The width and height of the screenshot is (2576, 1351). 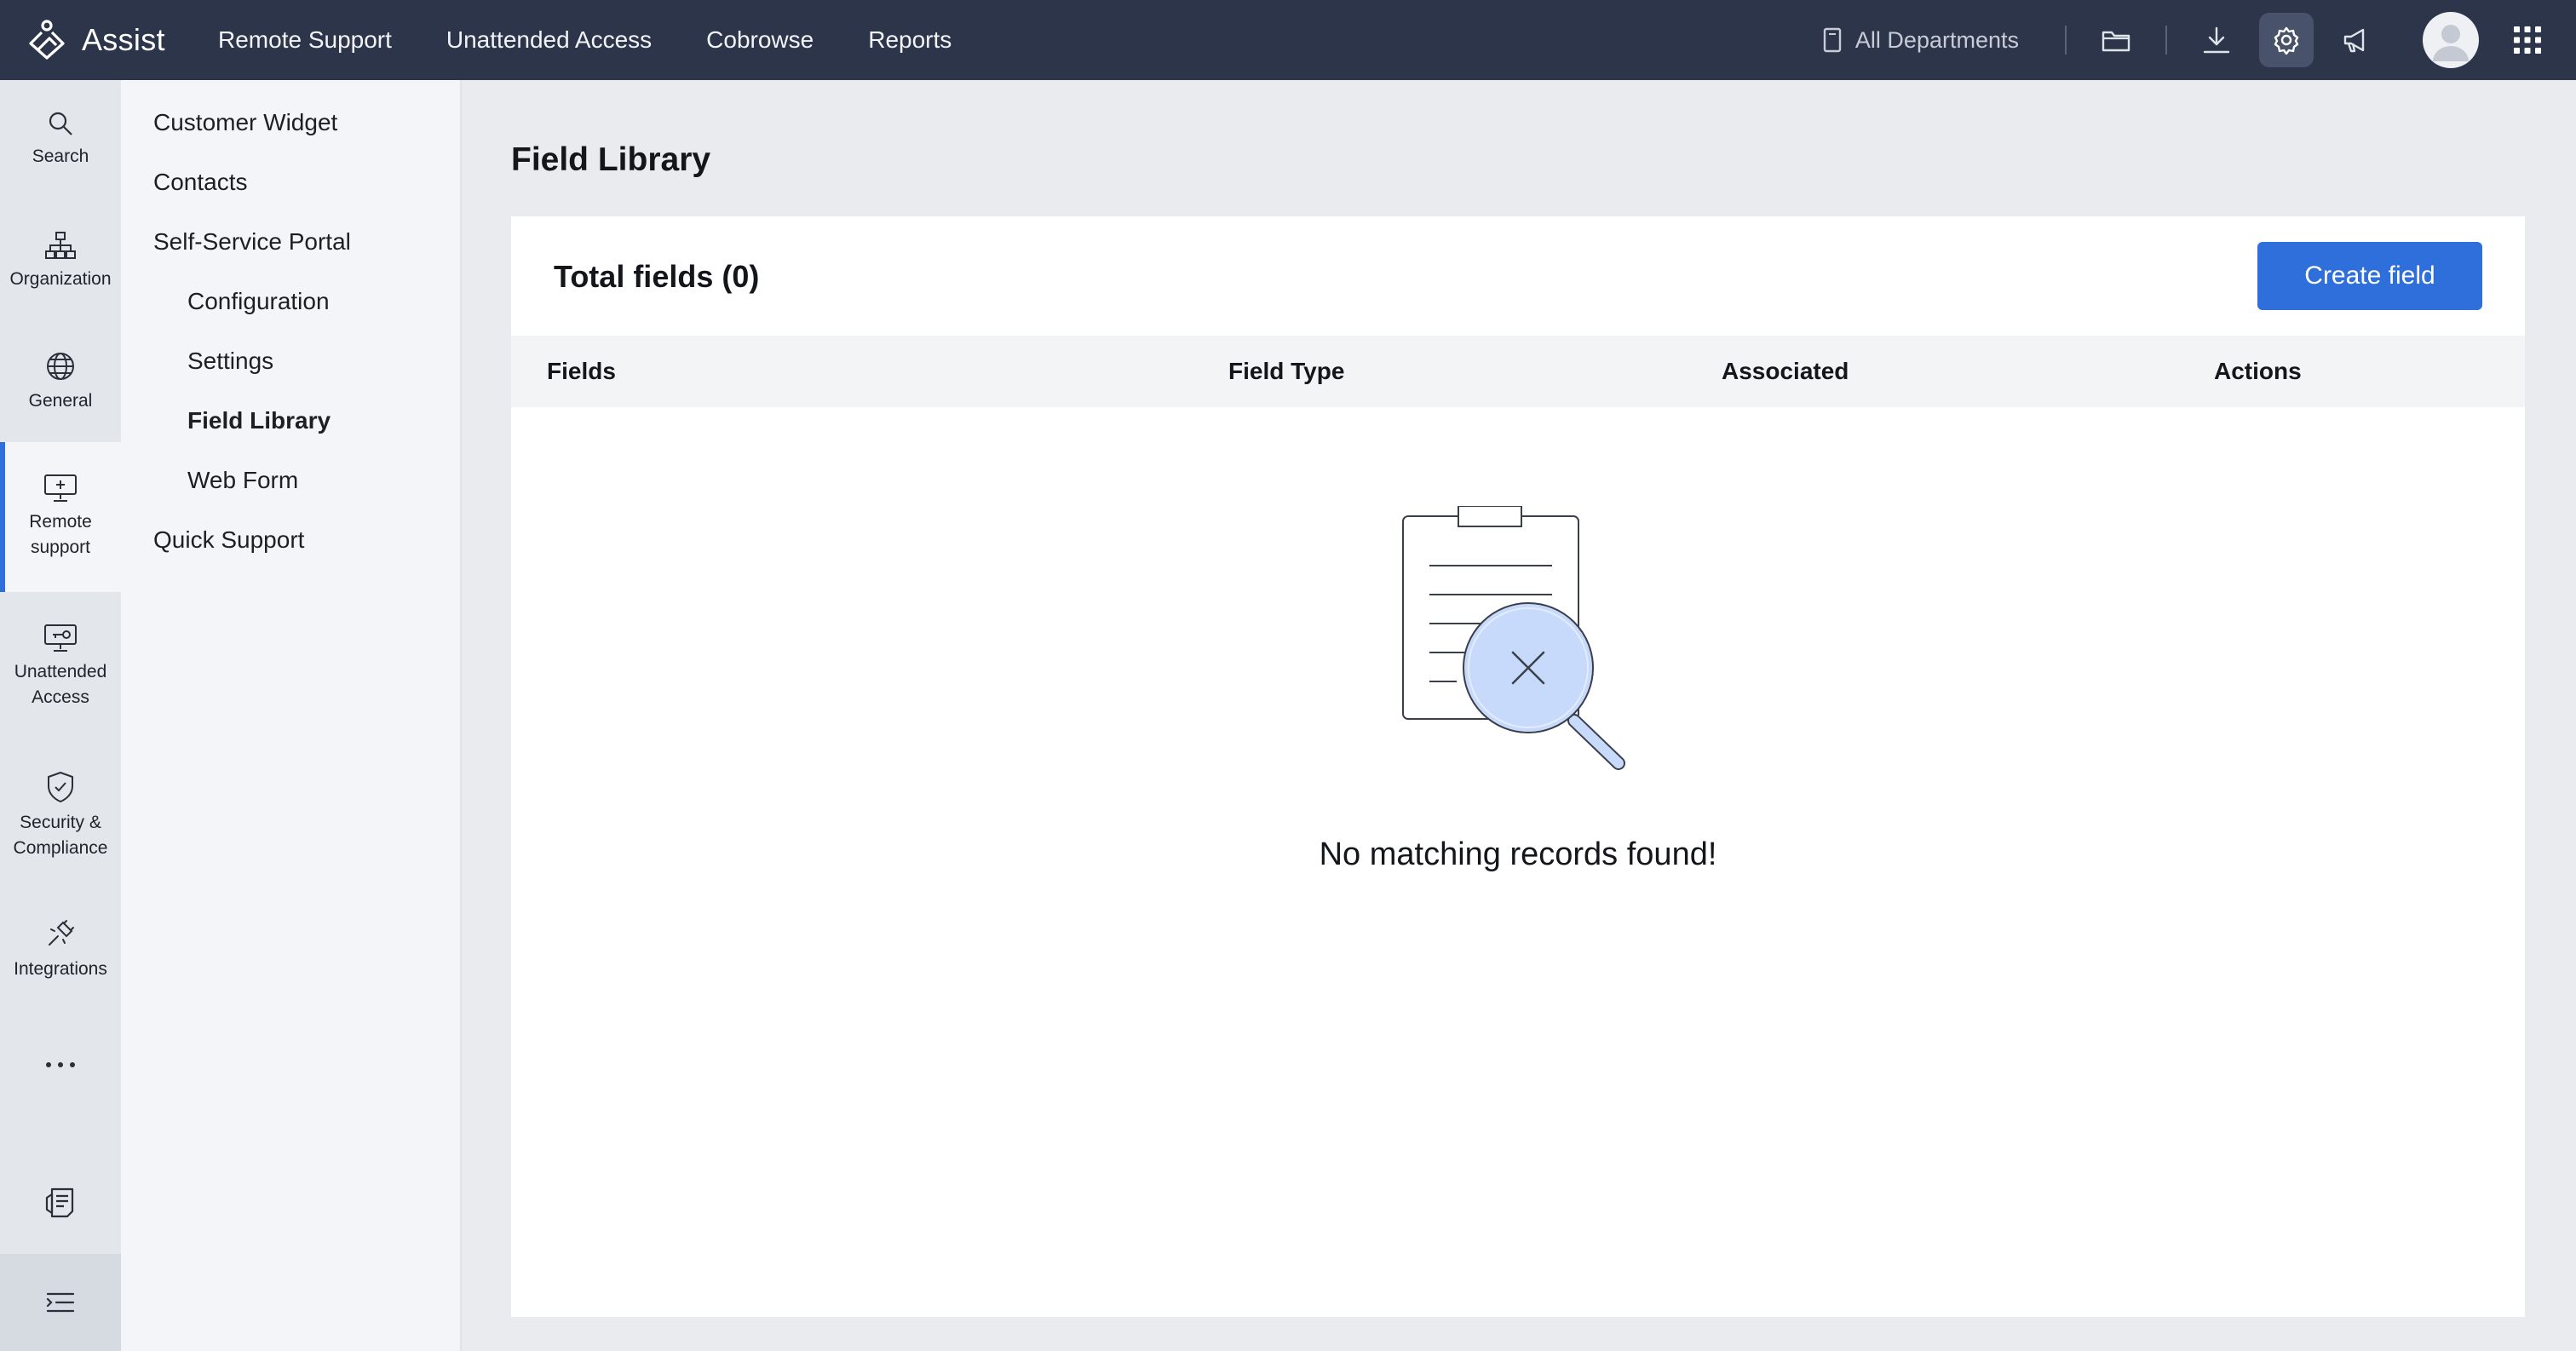 I want to click on subnav-configuration: Configuration, so click(x=258, y=301).